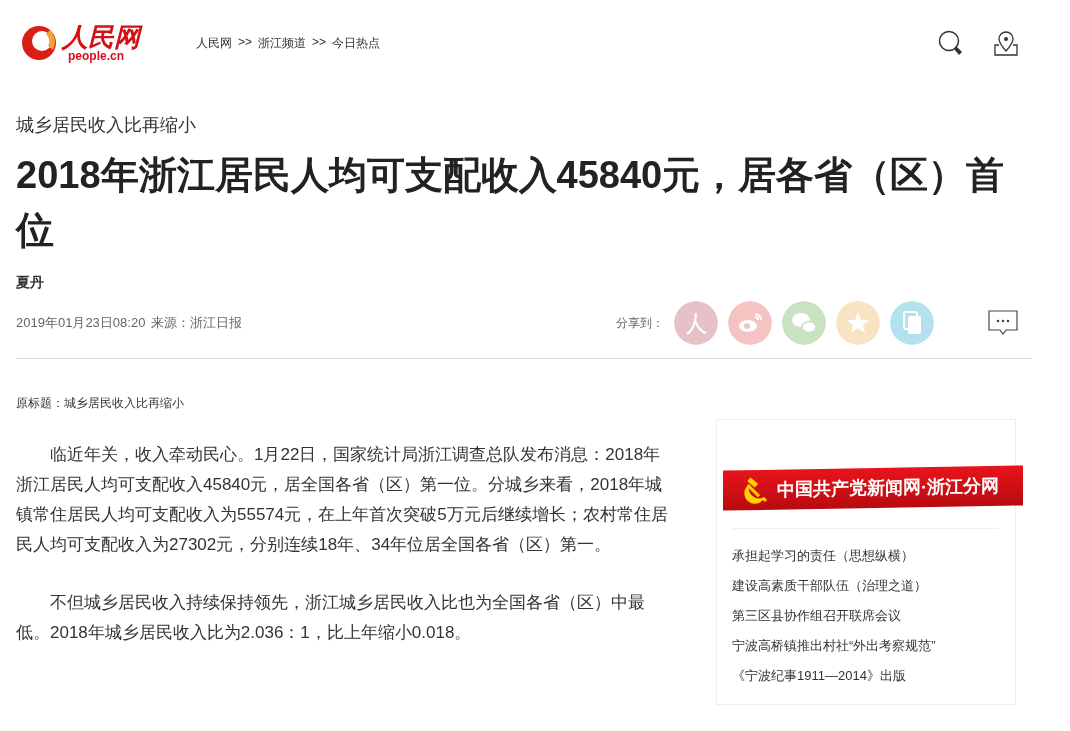 The width and height of the screenshot is (1070, 731). Describe the element at coordinates (755, 490) in the screenshot. I see `emblem-icon` at that location.